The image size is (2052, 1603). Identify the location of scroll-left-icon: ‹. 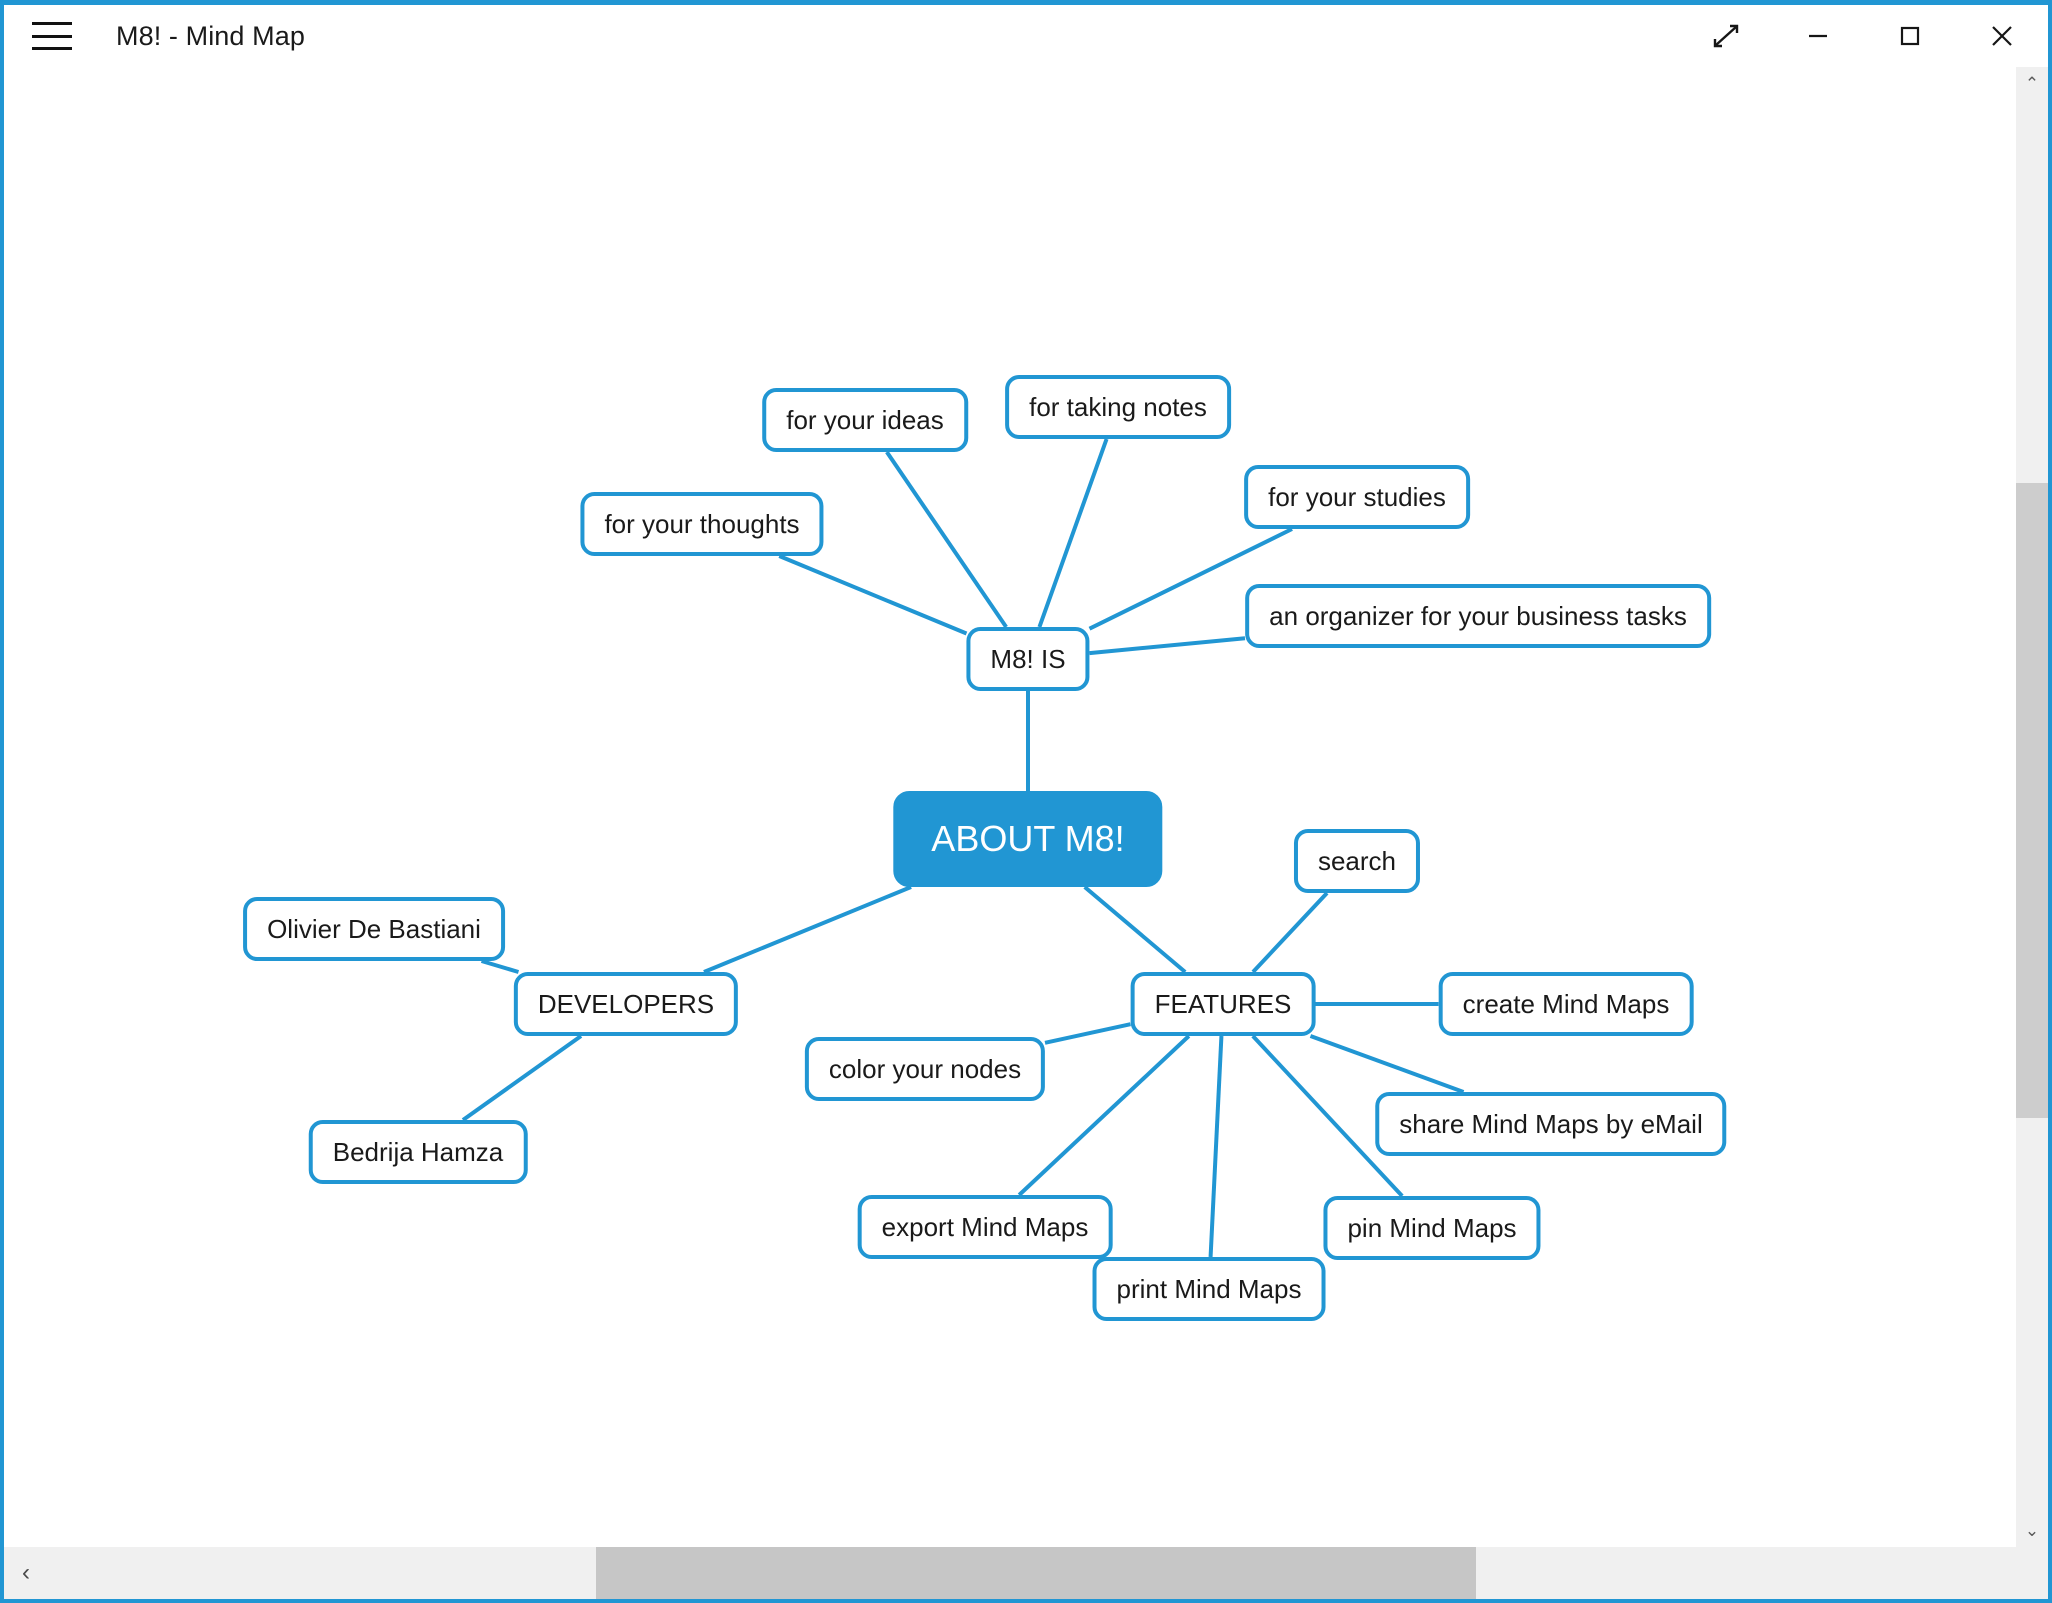
(26, 1573).